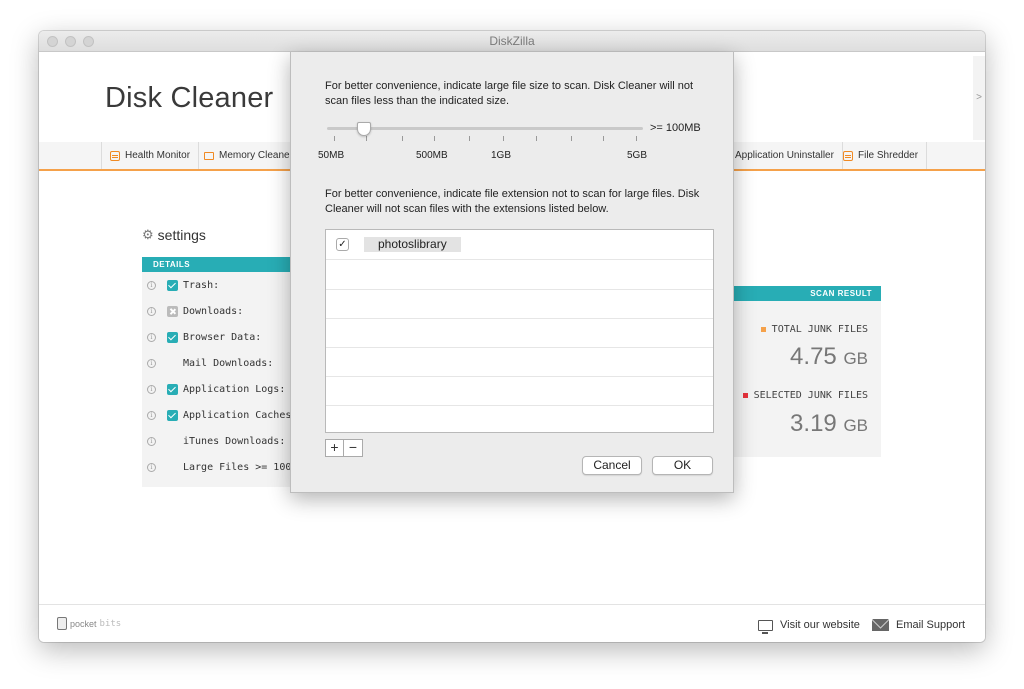 The width and height of the screenshot is (1024, 689). Describe the element at coordinates (201, 285) in the screenshot. I see `setting-label: Trash:` at that location.